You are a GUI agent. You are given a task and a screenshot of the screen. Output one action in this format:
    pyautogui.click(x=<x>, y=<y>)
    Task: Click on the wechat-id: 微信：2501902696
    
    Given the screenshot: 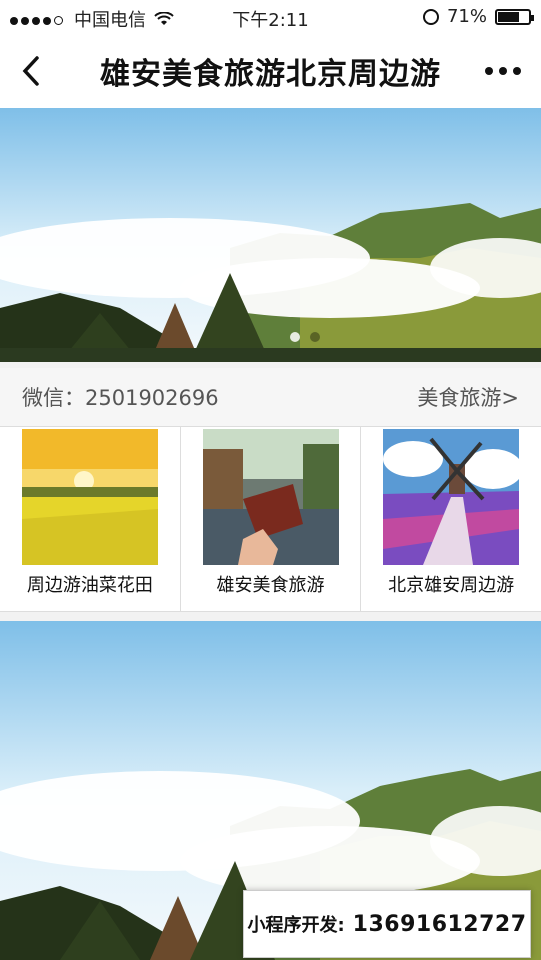 What is the action you would take?
    pyautogui.click(x=120, y=398)
    